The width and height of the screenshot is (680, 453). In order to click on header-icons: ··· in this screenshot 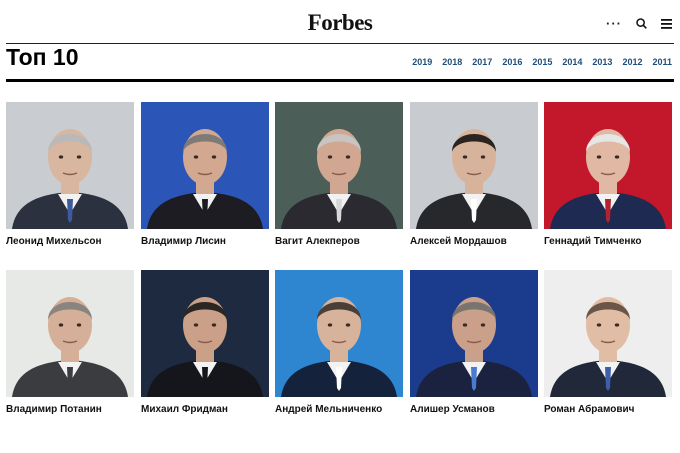, I will do `click(639, 23)`.